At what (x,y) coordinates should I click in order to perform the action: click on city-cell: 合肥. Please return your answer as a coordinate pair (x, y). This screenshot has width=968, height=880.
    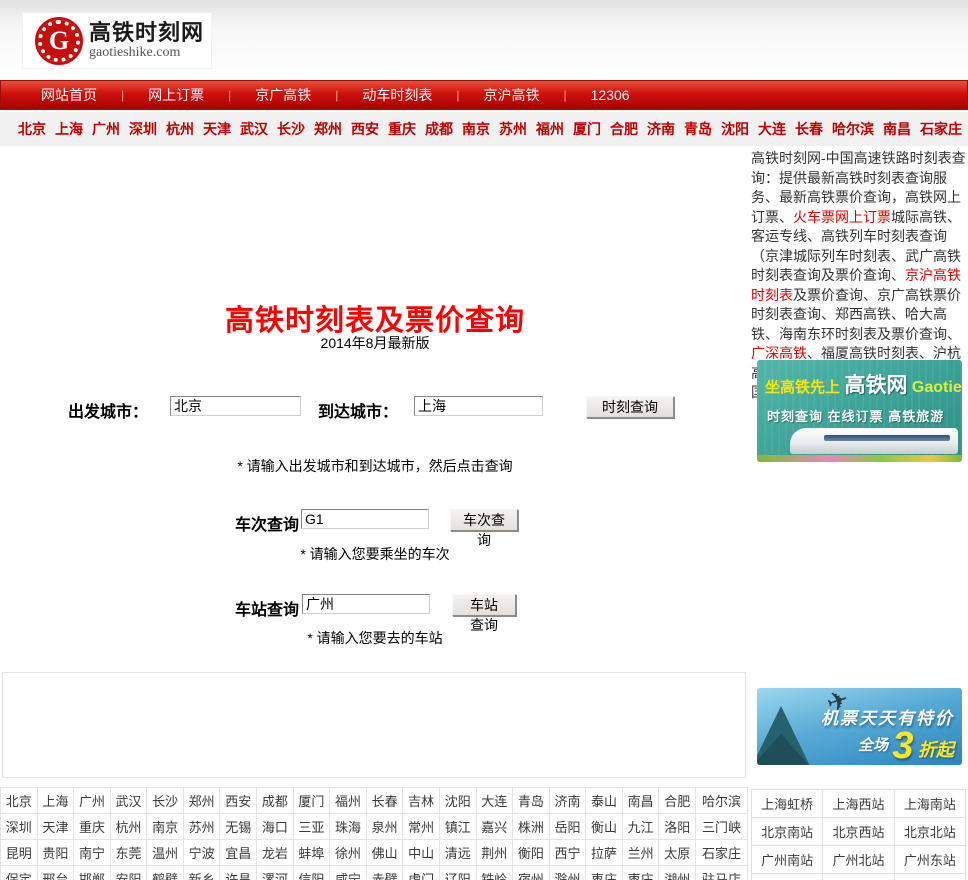
    Looking at the image, I should click on (677, 800).